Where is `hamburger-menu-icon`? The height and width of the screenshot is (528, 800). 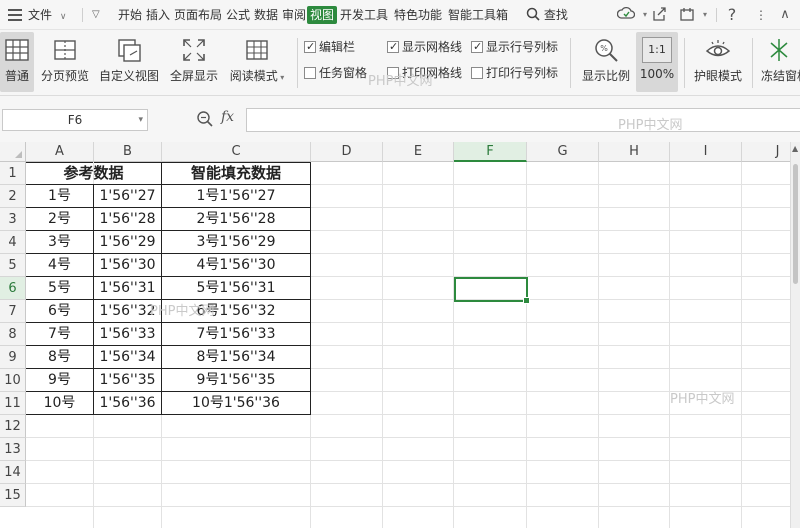
hamburger-menu-icon is located at coordinates (15, 15).